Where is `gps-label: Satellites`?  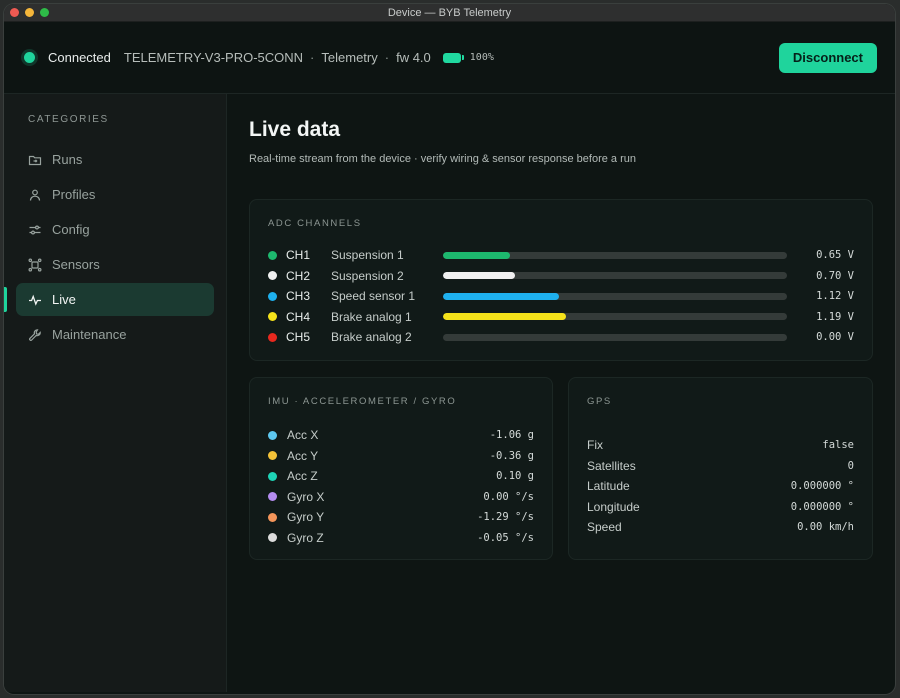 gps-label: Satellites is located at coordinates (611, 465).